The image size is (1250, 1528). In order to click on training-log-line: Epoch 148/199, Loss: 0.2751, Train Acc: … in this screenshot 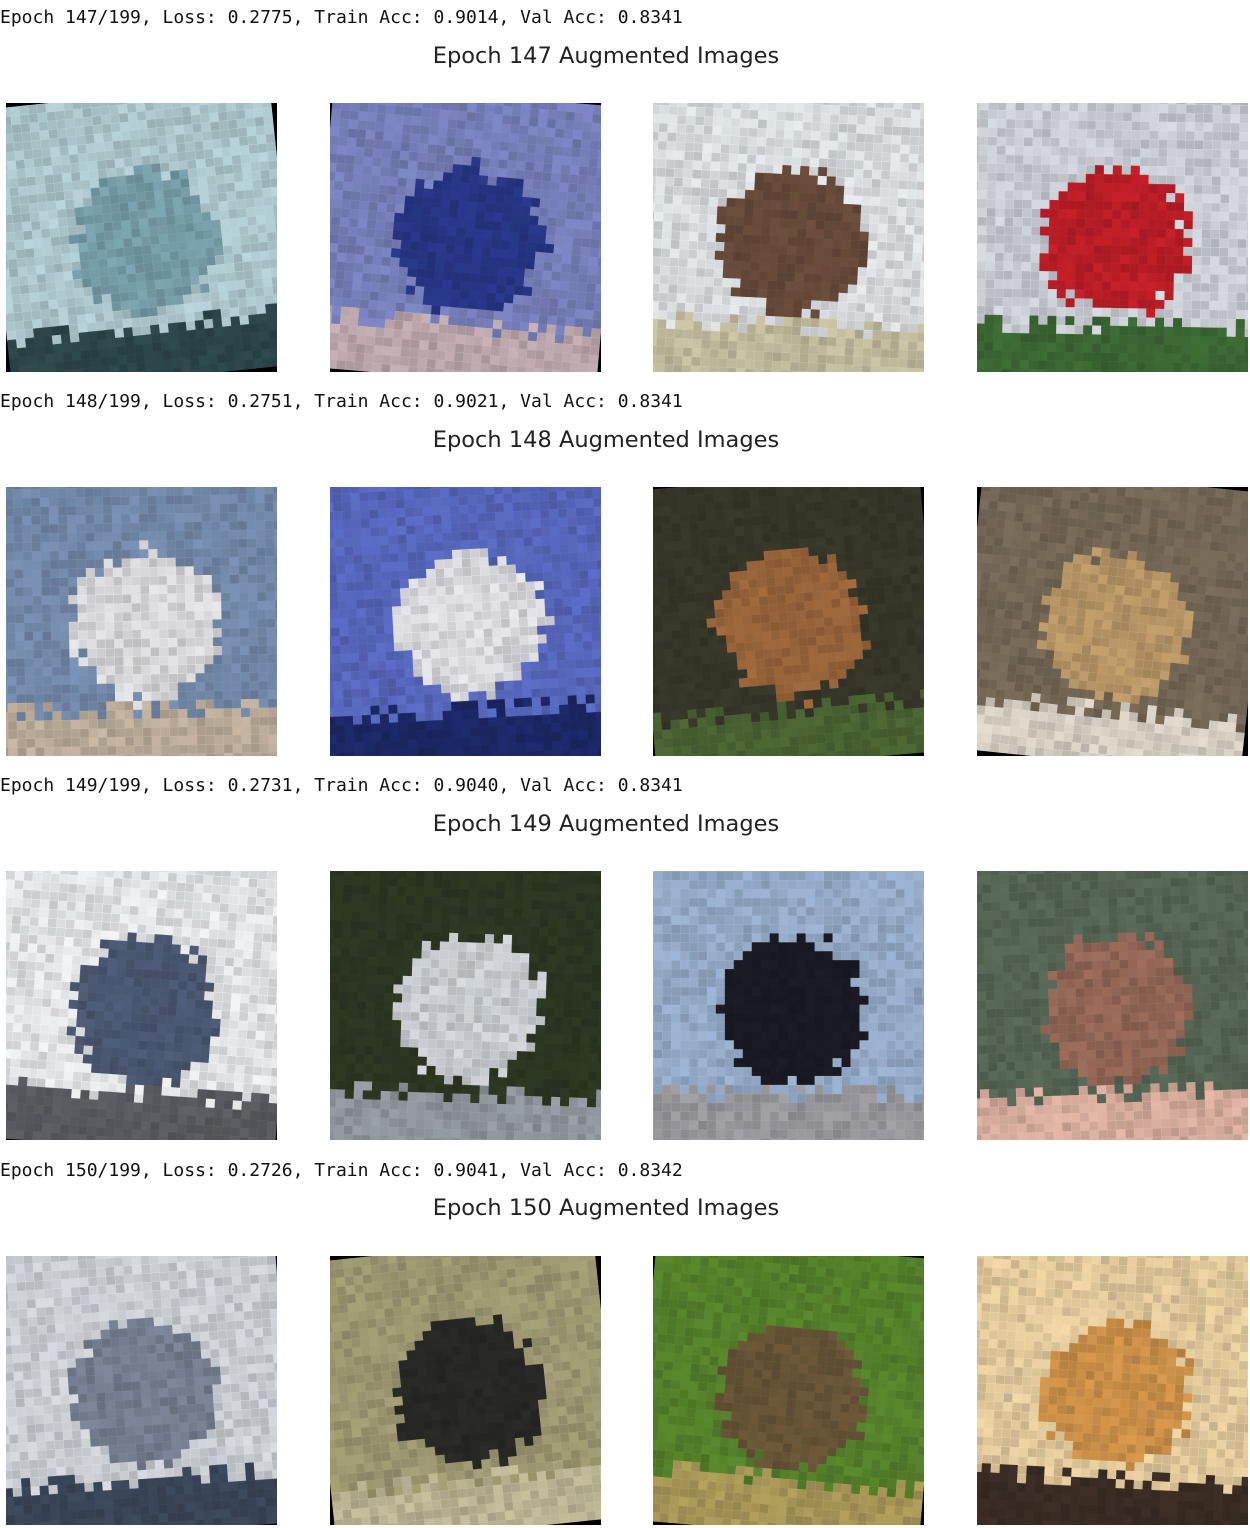, I will do `click(341, 401)`.